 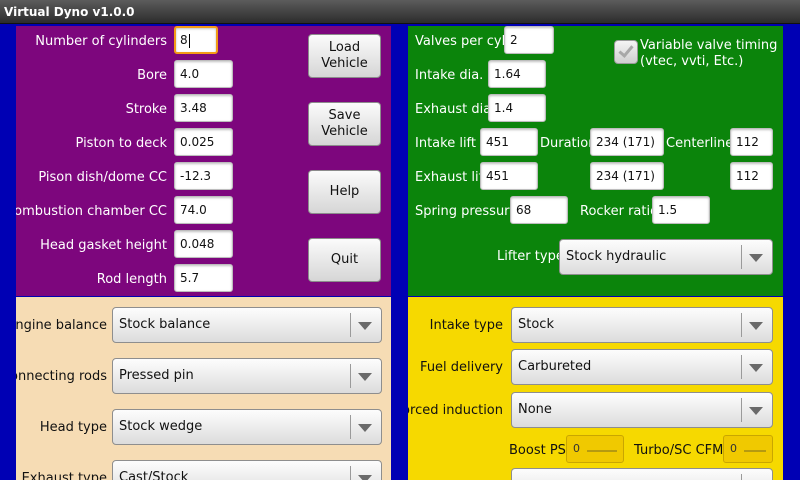 I want to click on intake-lift-input: 451, so click(x=509, y=142).